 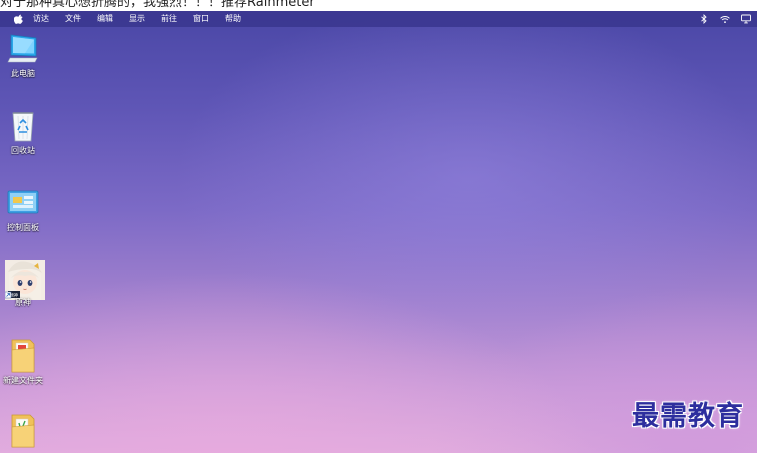 I want to click on display-icon, so click(x=746, y=19).